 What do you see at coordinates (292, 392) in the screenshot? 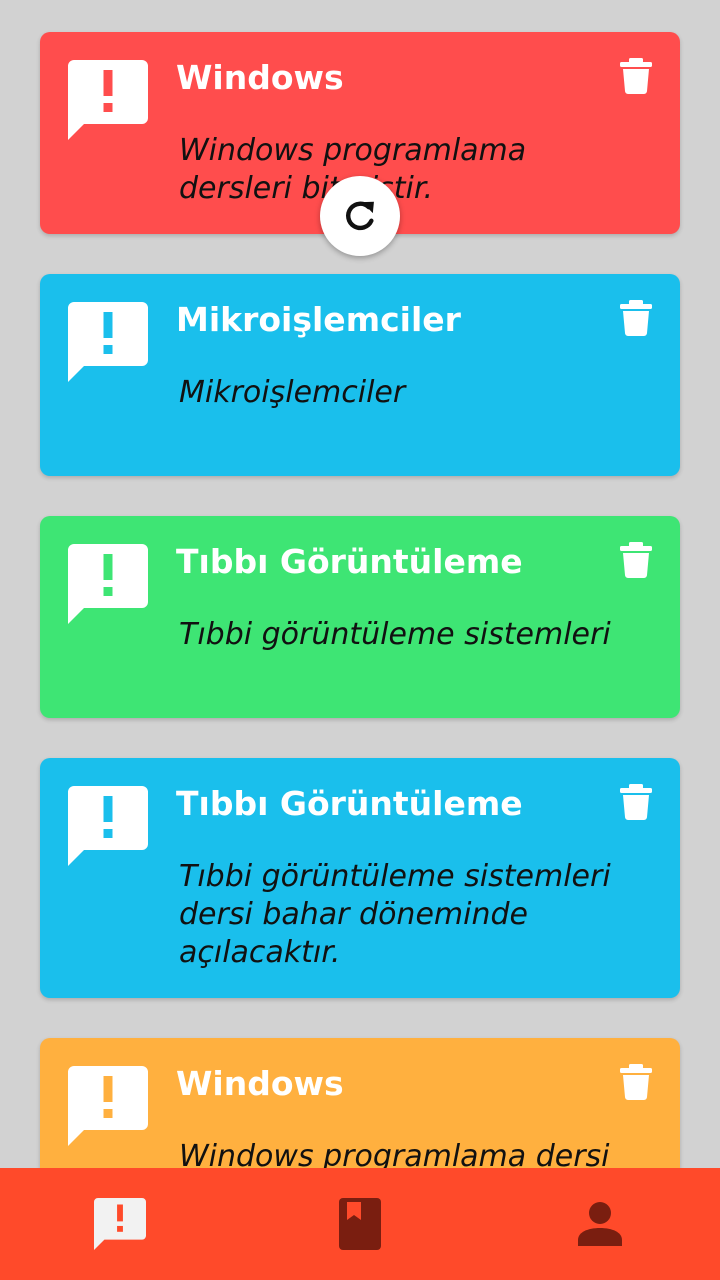
I see `announcement-body: Mikroişlemciler` at bounding box center [292, 392].